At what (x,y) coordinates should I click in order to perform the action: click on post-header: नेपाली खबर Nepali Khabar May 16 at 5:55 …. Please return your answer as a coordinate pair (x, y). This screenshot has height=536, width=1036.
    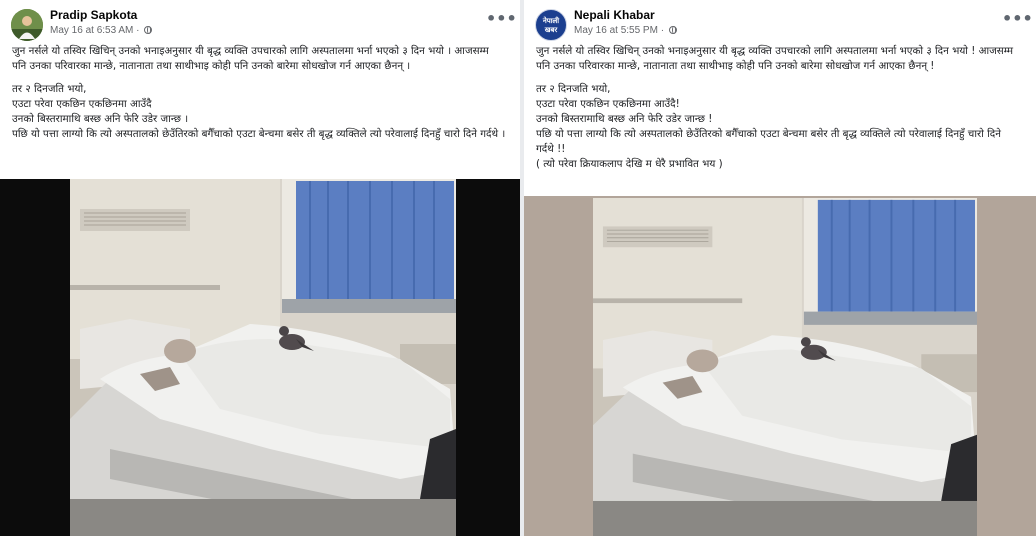
    Looking at the image, I should click on (780, 21).